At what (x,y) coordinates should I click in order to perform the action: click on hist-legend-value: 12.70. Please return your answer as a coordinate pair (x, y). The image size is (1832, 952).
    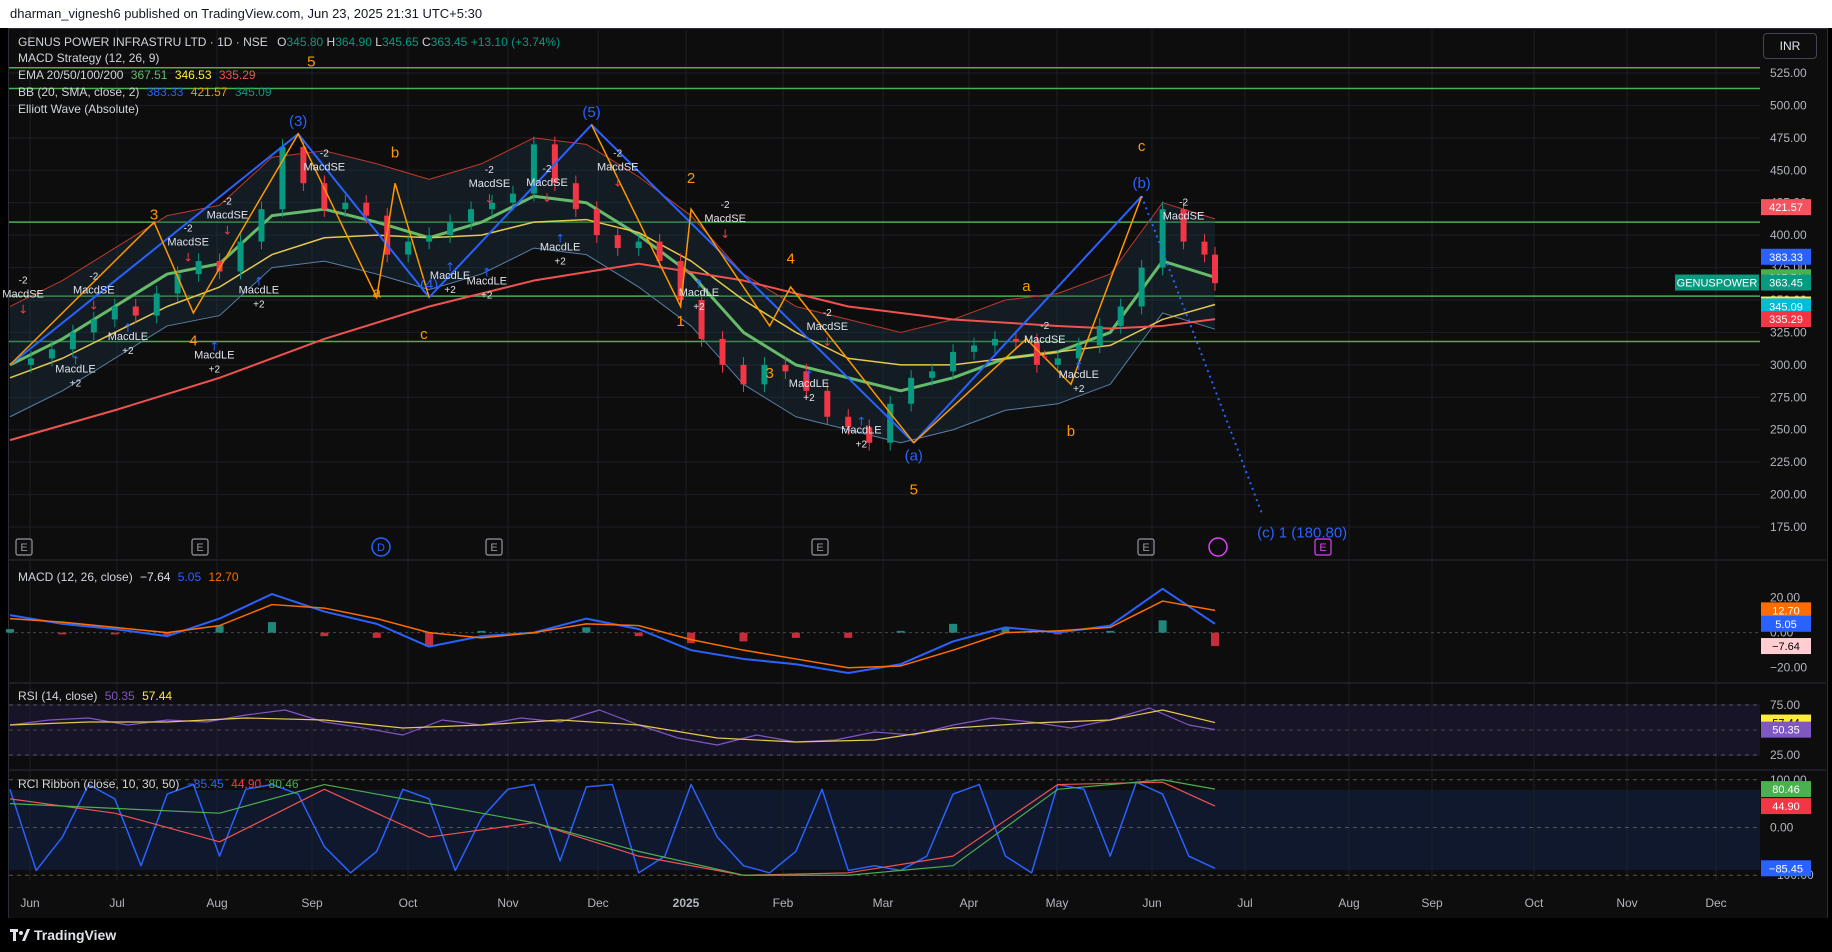
    Looking at the image, I should click on (223, 577).